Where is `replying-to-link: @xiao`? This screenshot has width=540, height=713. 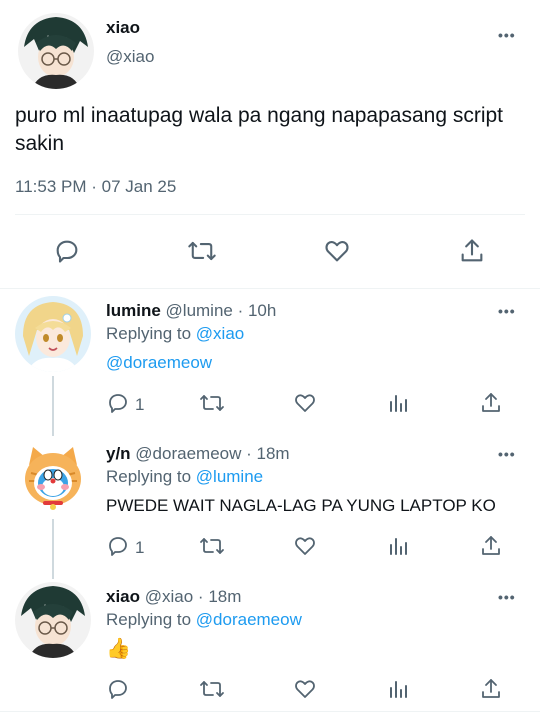 replying-to-link: @xiao is located at coordinates (220, 333).